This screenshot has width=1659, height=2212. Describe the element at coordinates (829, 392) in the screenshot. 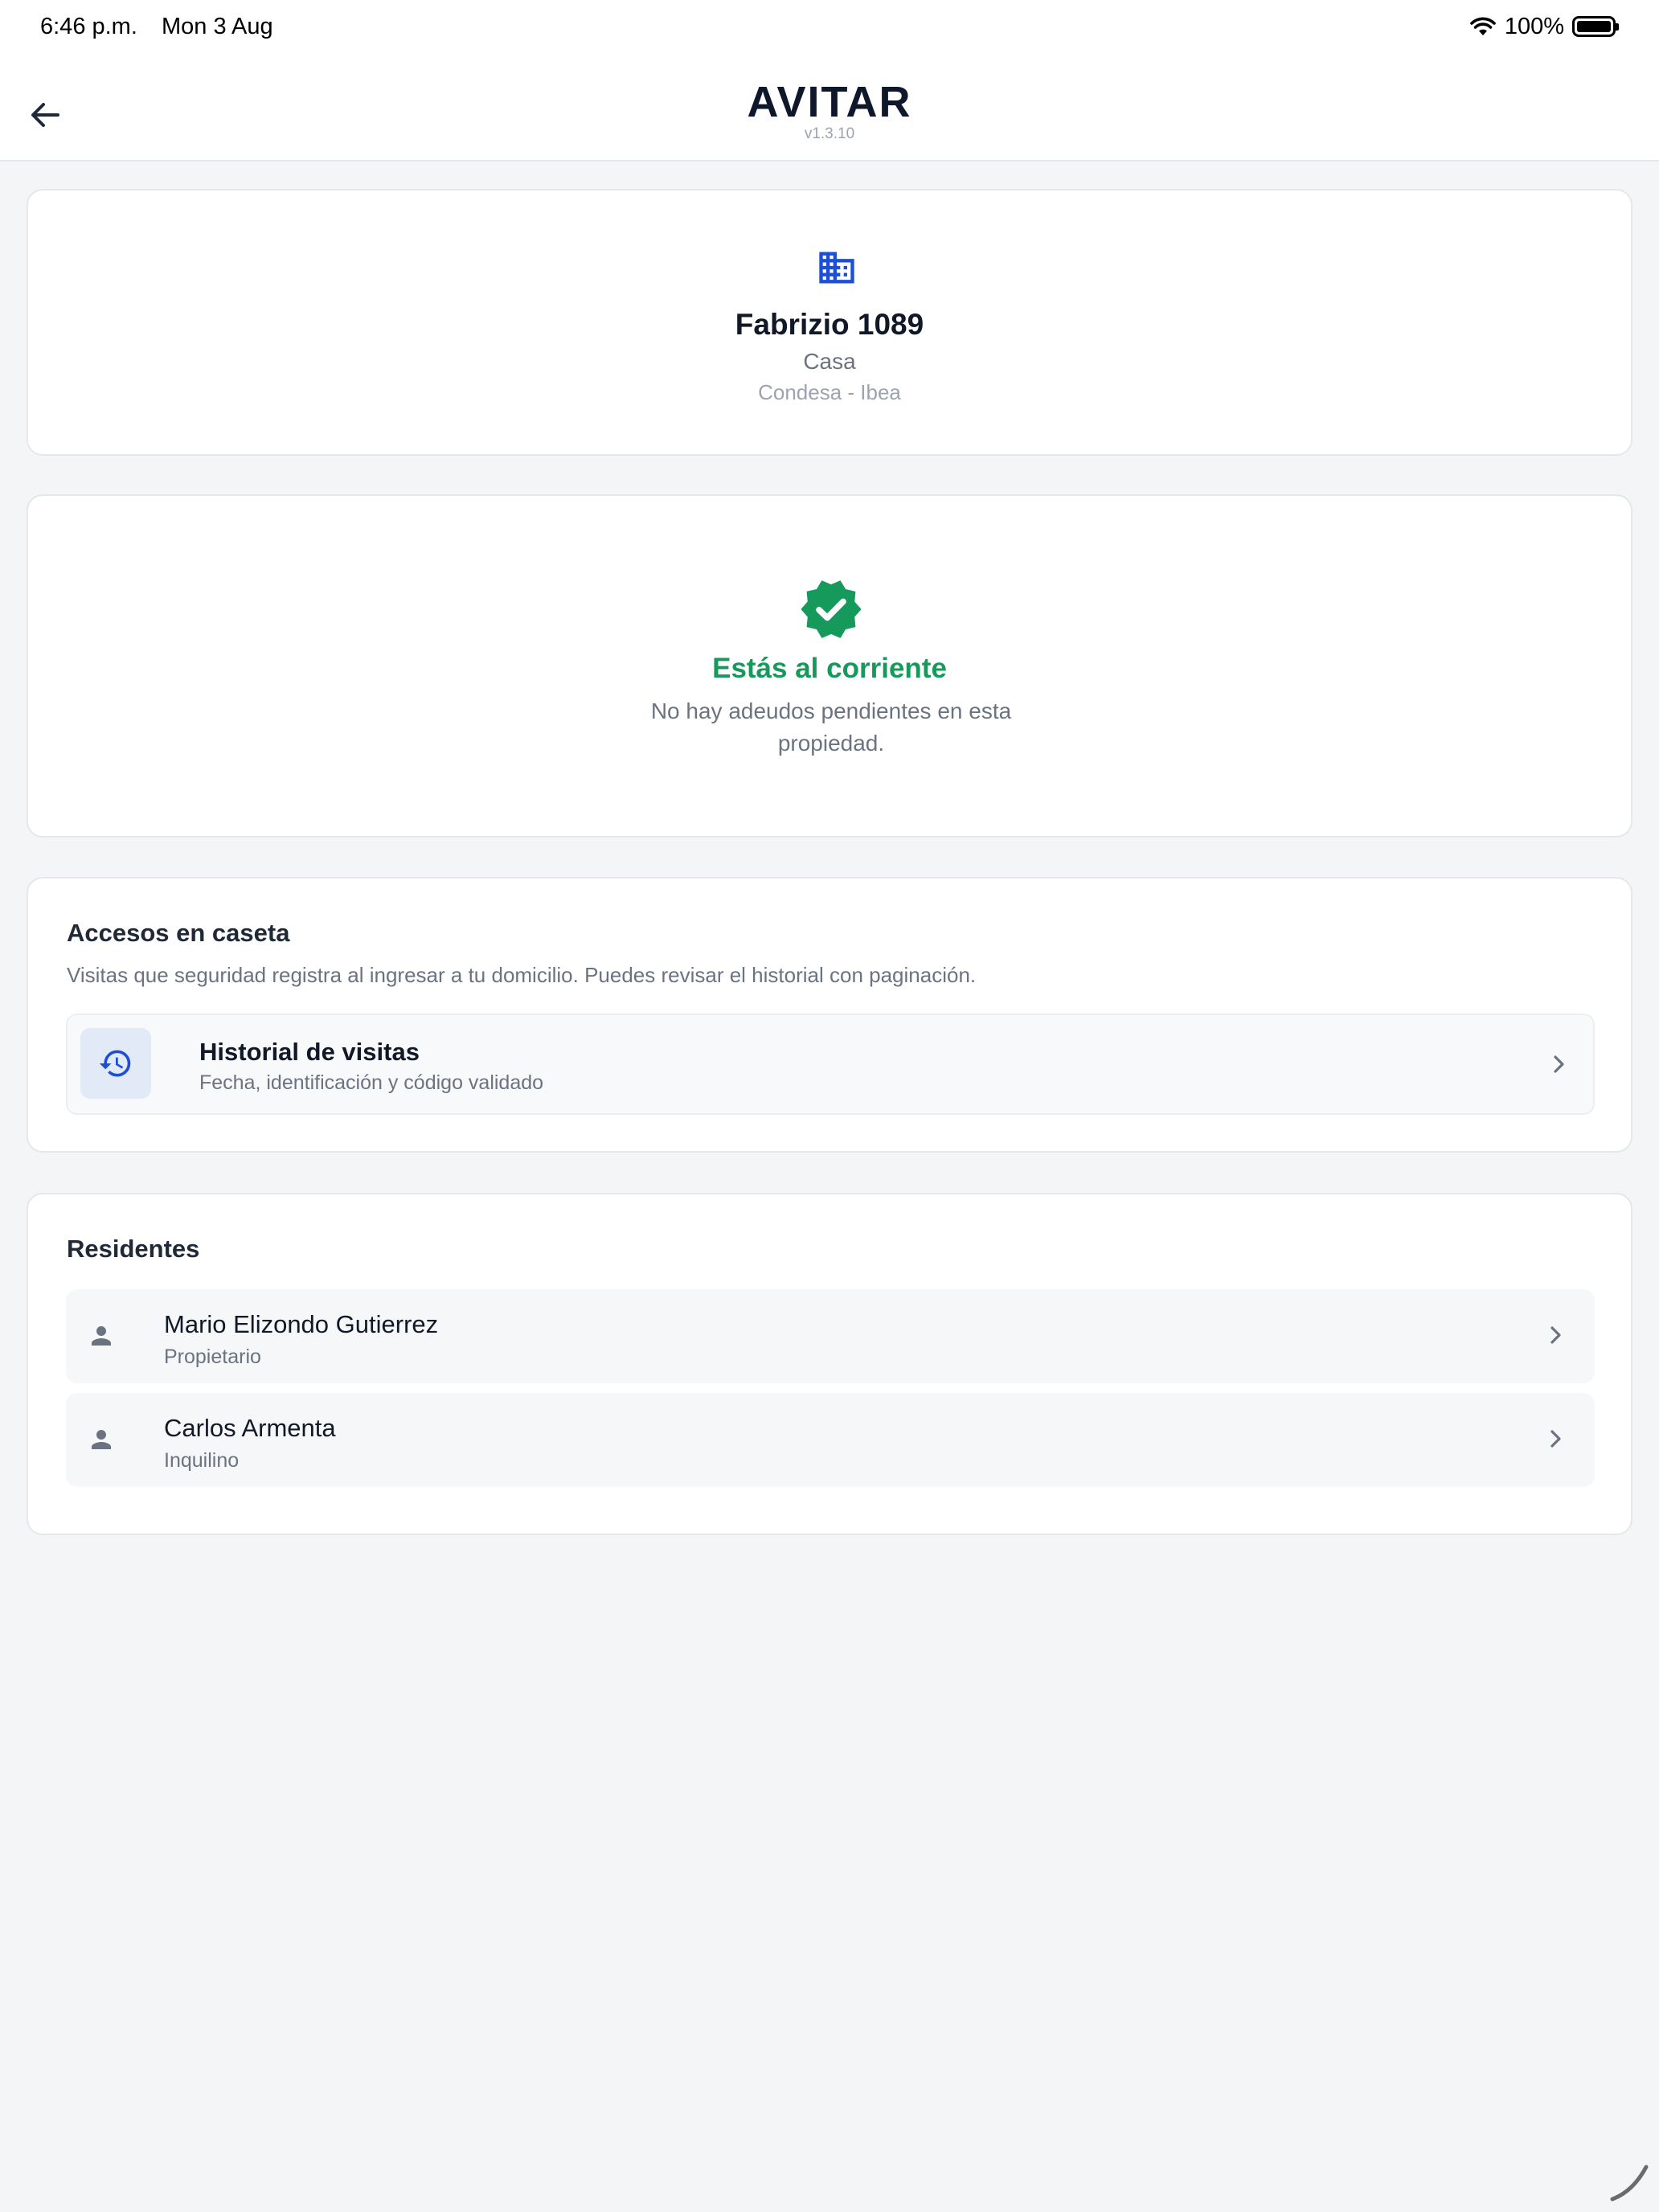

I see `property-location: Condesa - Ibea` at that location.